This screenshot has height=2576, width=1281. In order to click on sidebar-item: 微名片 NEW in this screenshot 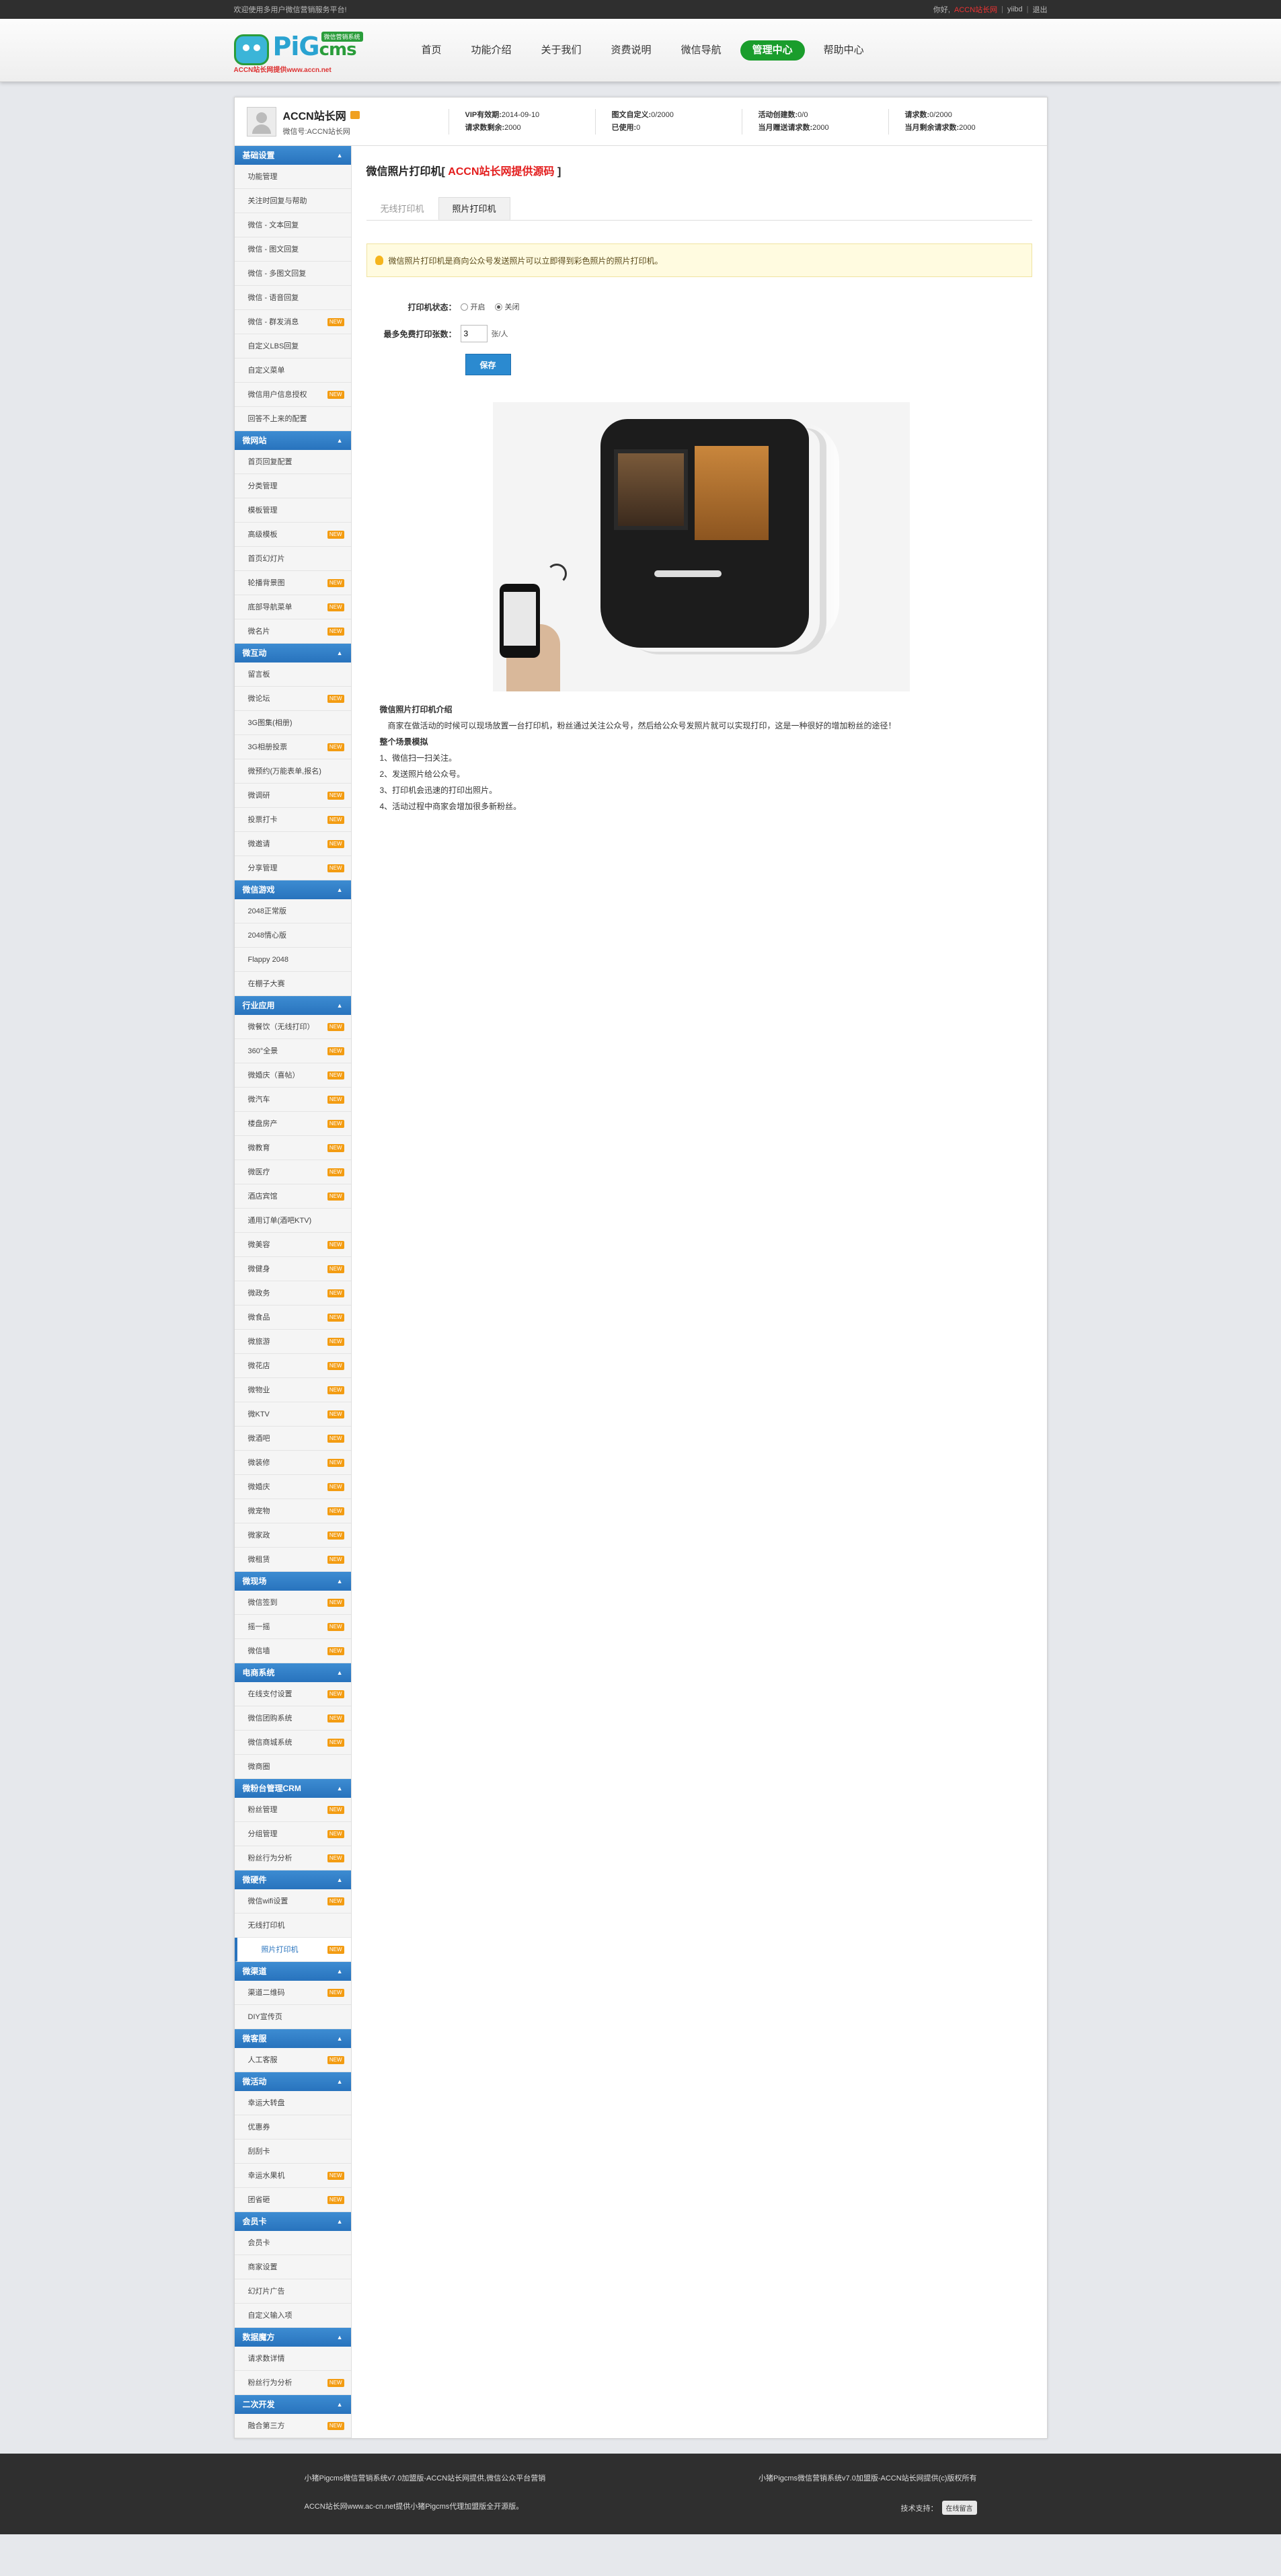, I will do `click(293, 631)`.